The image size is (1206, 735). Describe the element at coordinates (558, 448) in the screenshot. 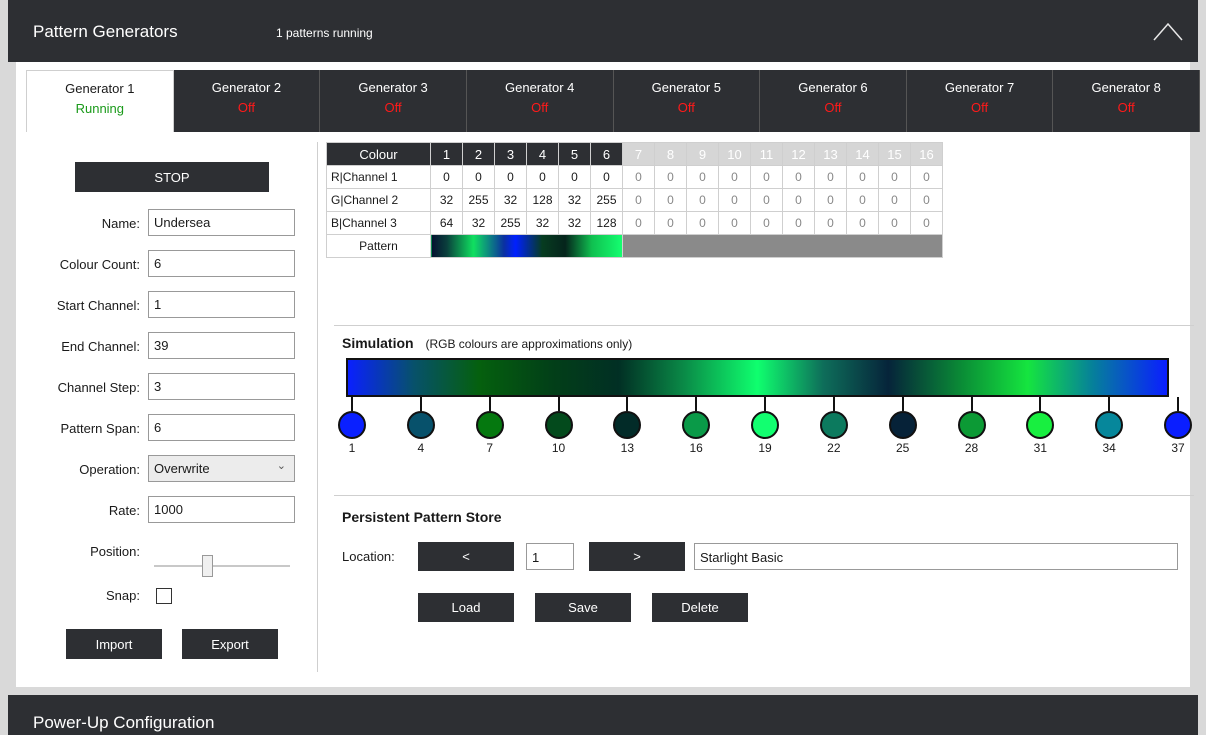

I see `channel-number: 10` at that location.